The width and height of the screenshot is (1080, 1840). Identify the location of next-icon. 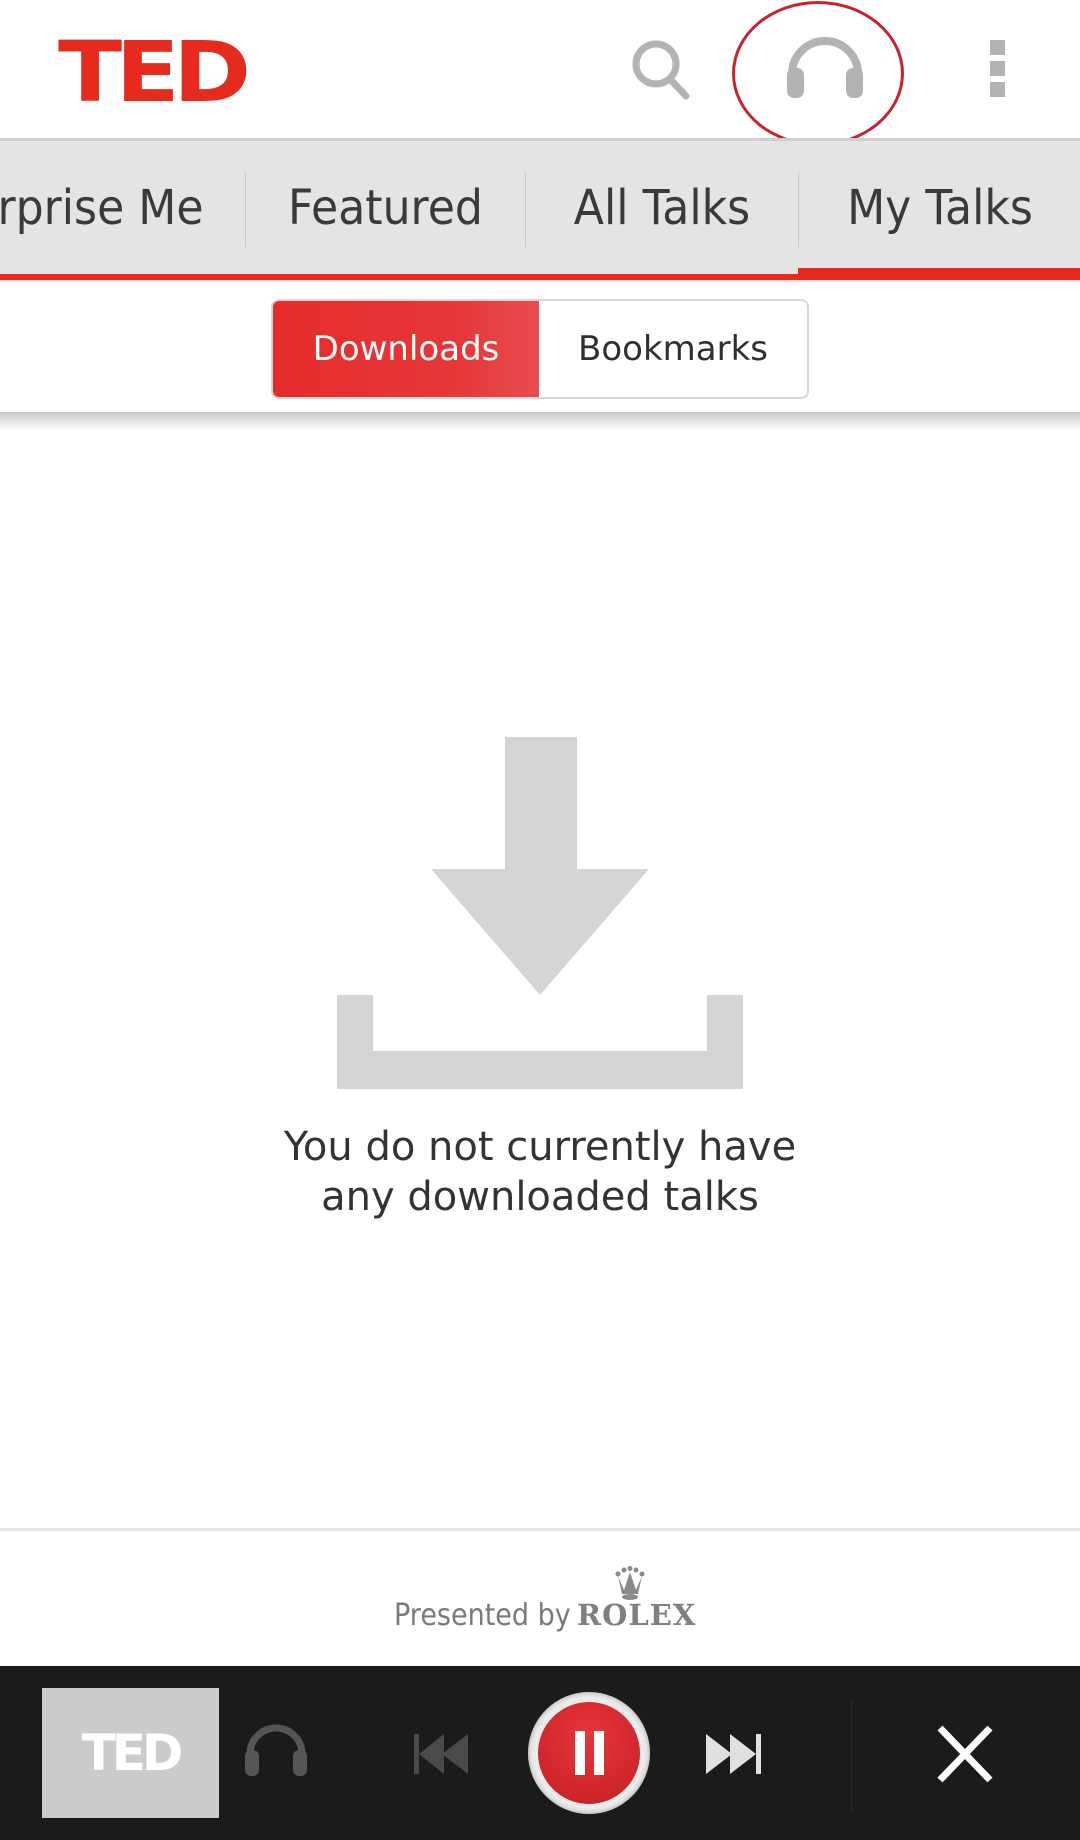
(733, 1754).